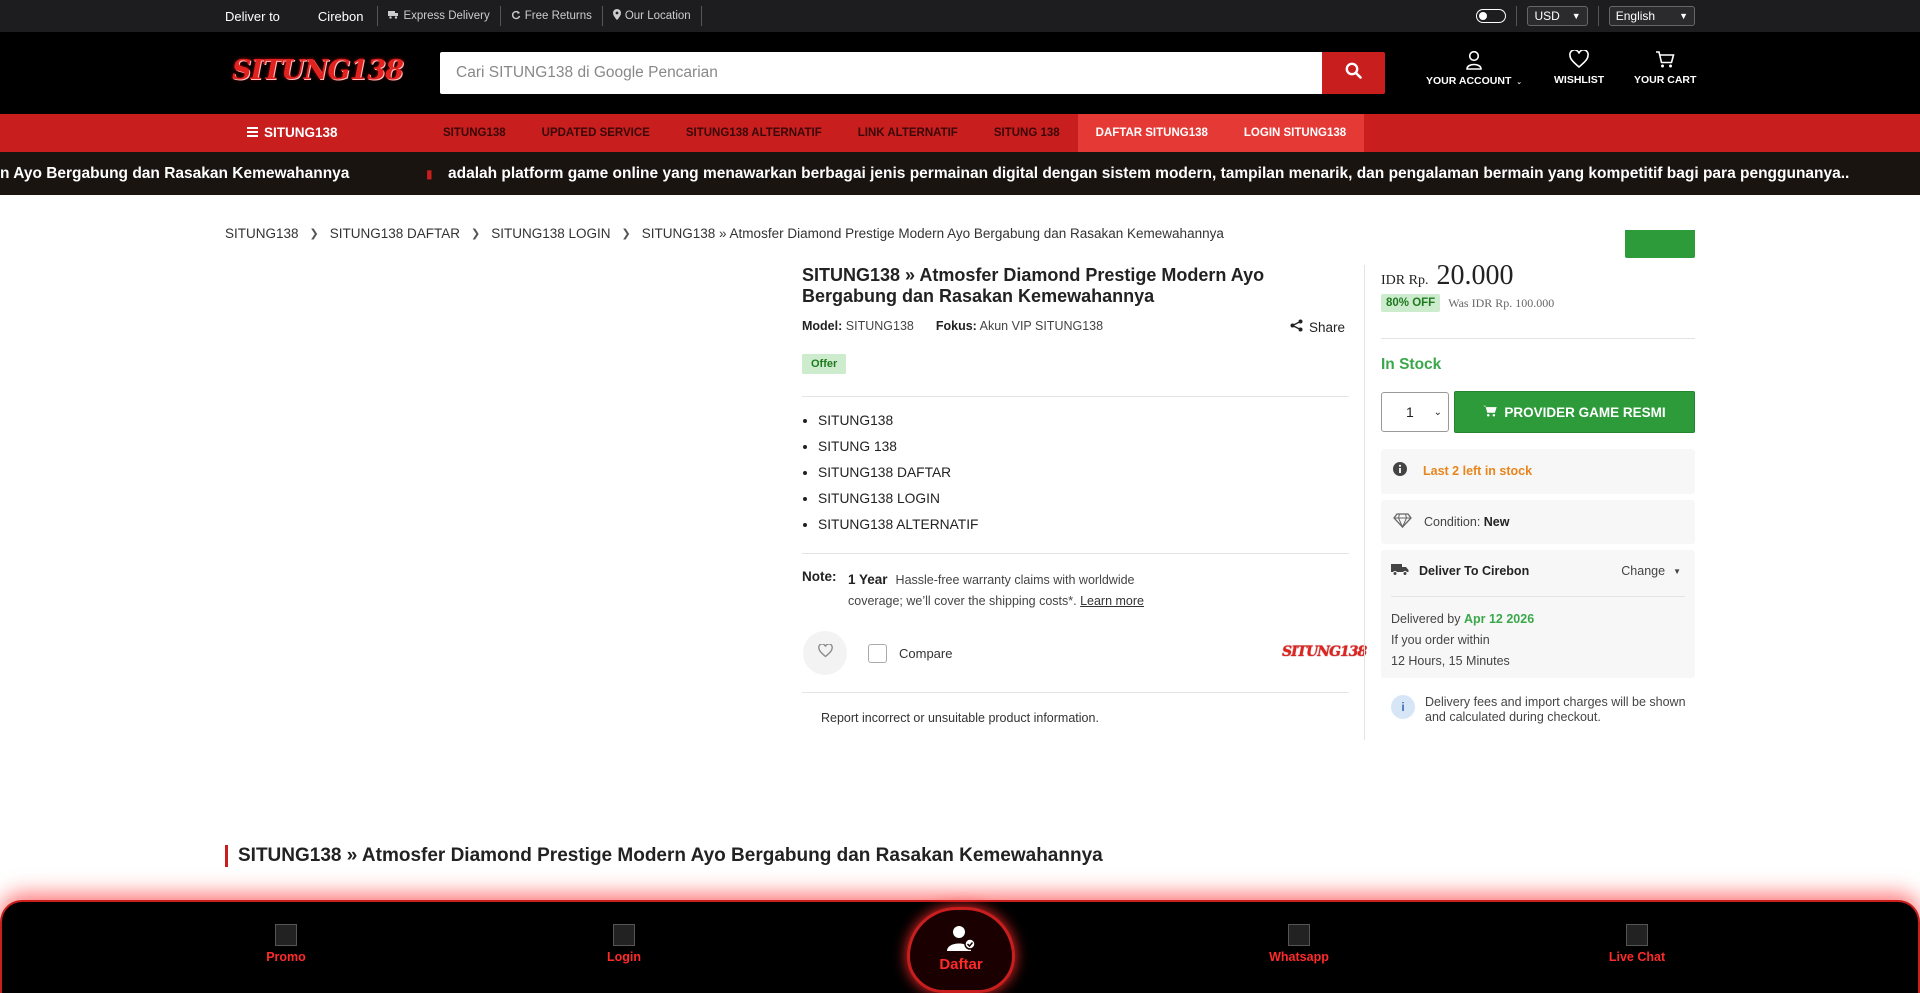 This screenshot has width=1920, height=993. I want to click on express-delivery-link: Express Delivery, so click(439, 16).